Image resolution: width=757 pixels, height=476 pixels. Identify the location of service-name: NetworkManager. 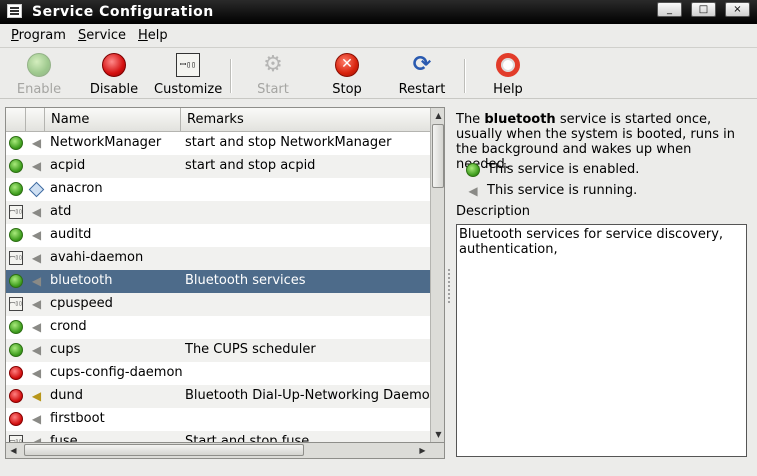
(106, 142).